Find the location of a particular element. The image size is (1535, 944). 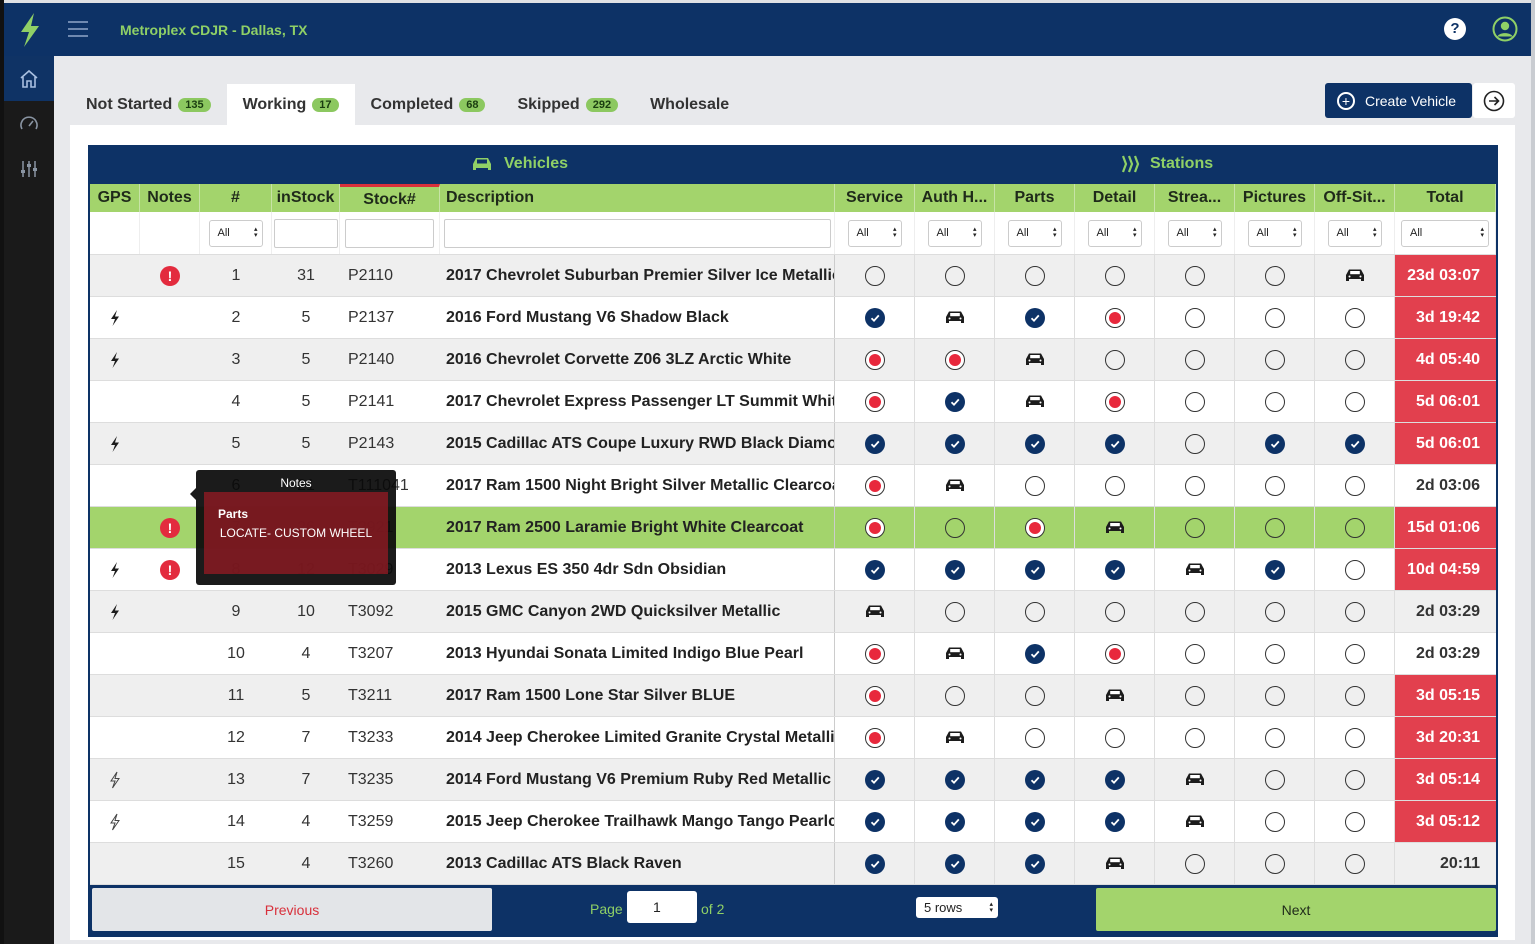

page-number-input: 1 is located at coordinates (662, 907).